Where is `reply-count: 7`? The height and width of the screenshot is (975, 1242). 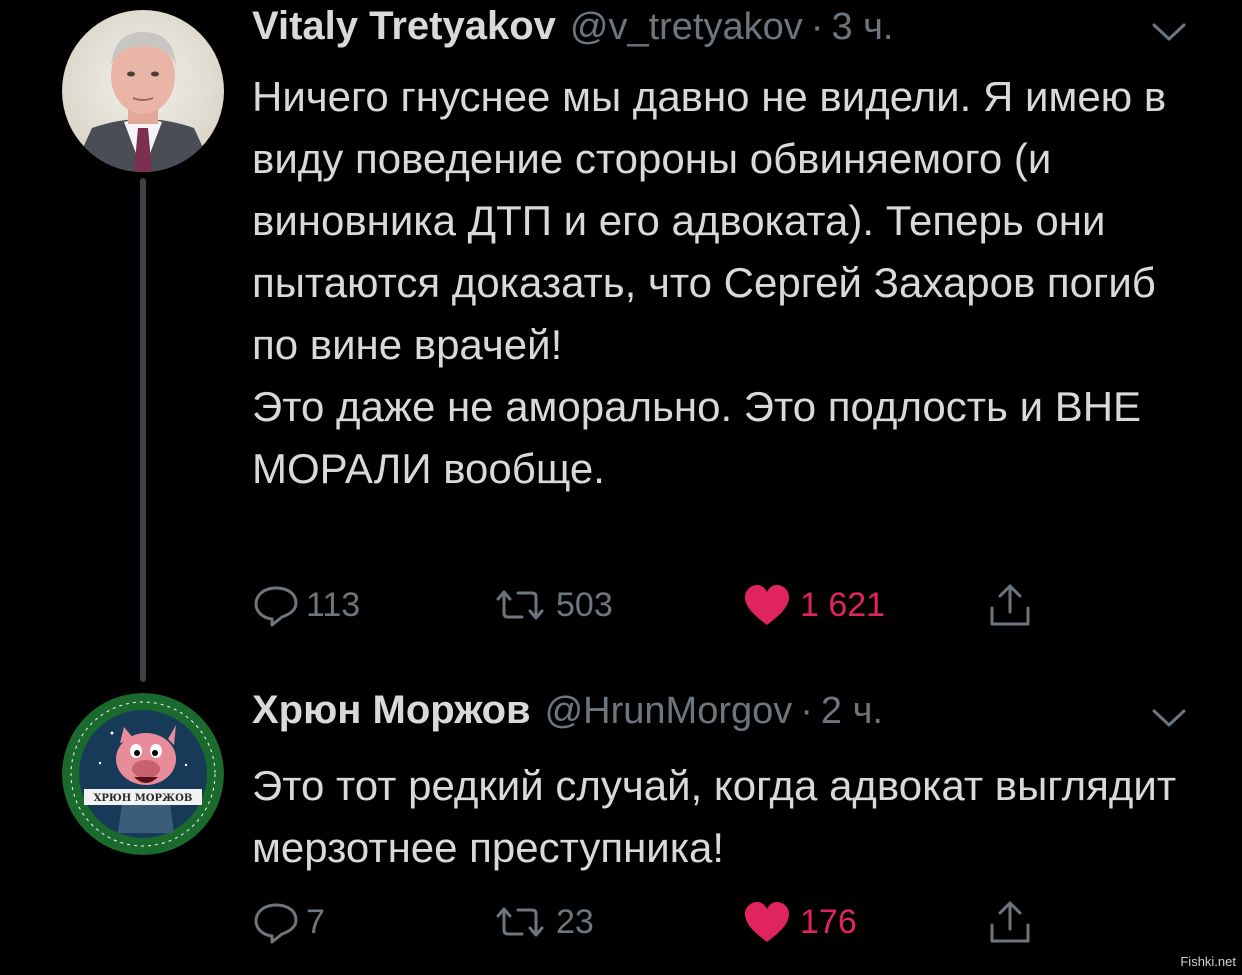 reply-count: 7 is located at coordinates (315, 921).